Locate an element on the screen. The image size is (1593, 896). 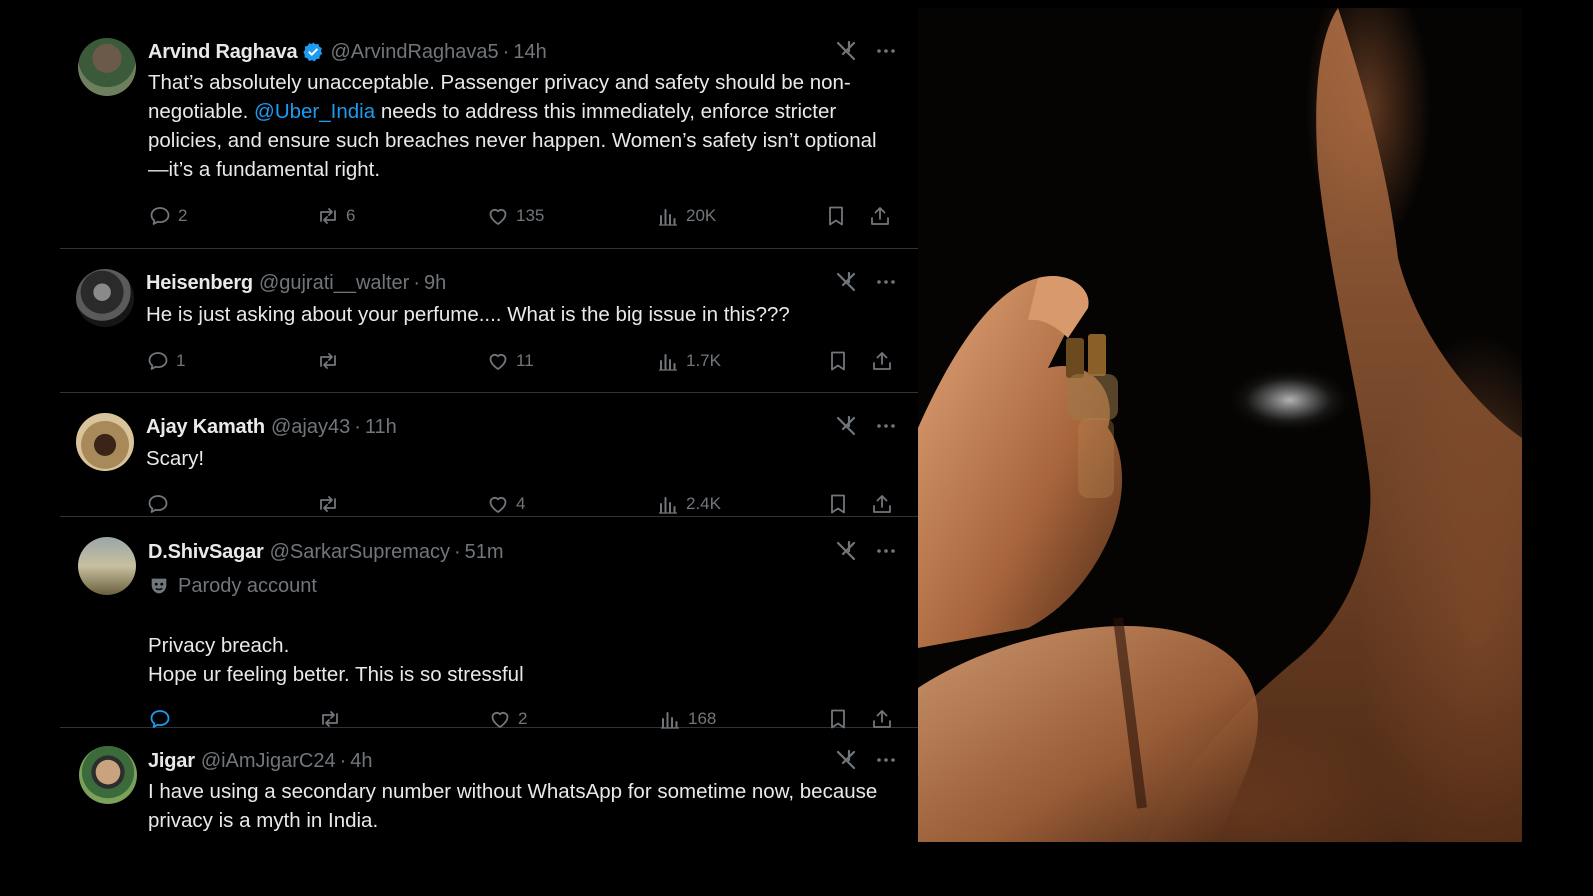
author-name: Arvind Raghava is located at coordinates (223, 52).